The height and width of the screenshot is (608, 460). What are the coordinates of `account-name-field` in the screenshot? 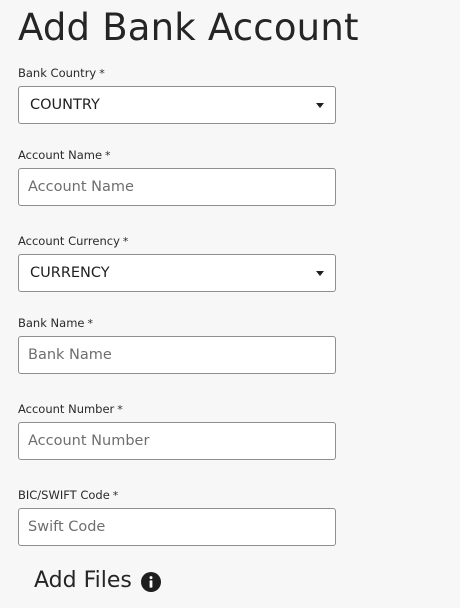 It's located at (177, 187).